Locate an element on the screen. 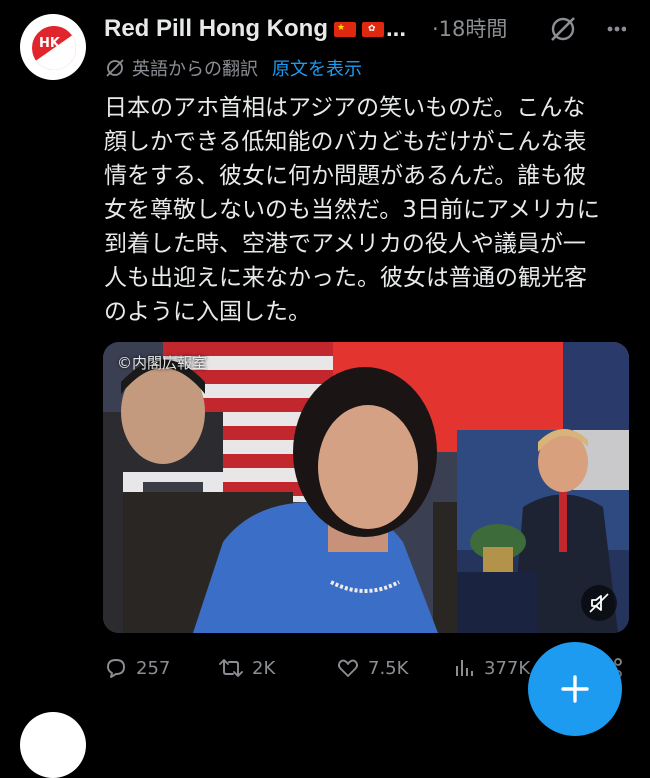 Image resolution: width=650 pixels, height=778 pixels. author-avatar: HK is located at coordinates (53, 47).